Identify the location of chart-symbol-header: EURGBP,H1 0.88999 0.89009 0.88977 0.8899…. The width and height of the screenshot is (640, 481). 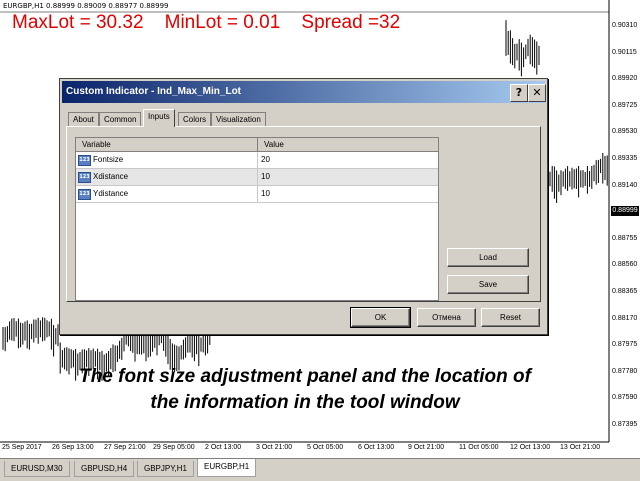
(86, 6).